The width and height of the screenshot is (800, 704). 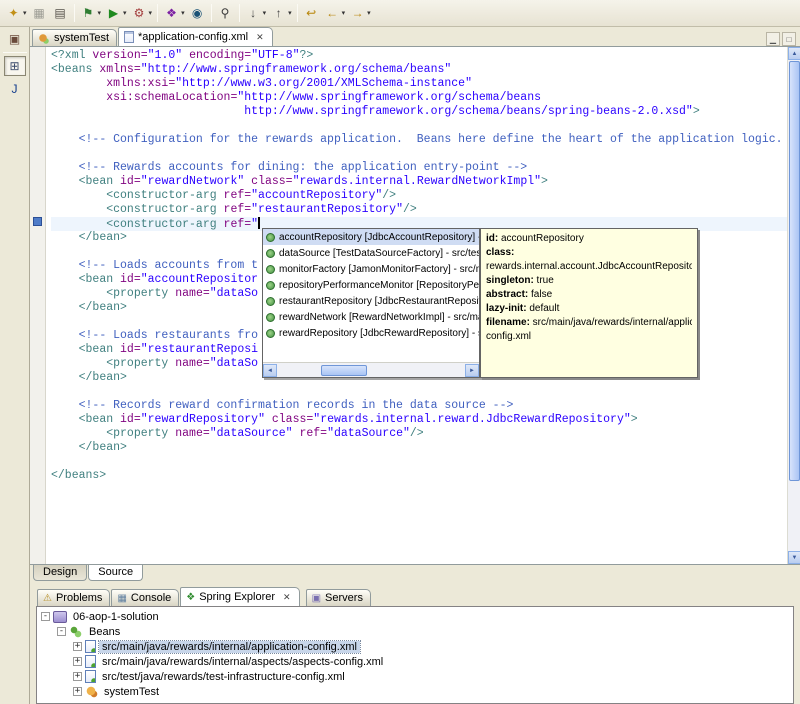 I want to click on scroll-up-icon: ▲, so click(x=794, y=53).